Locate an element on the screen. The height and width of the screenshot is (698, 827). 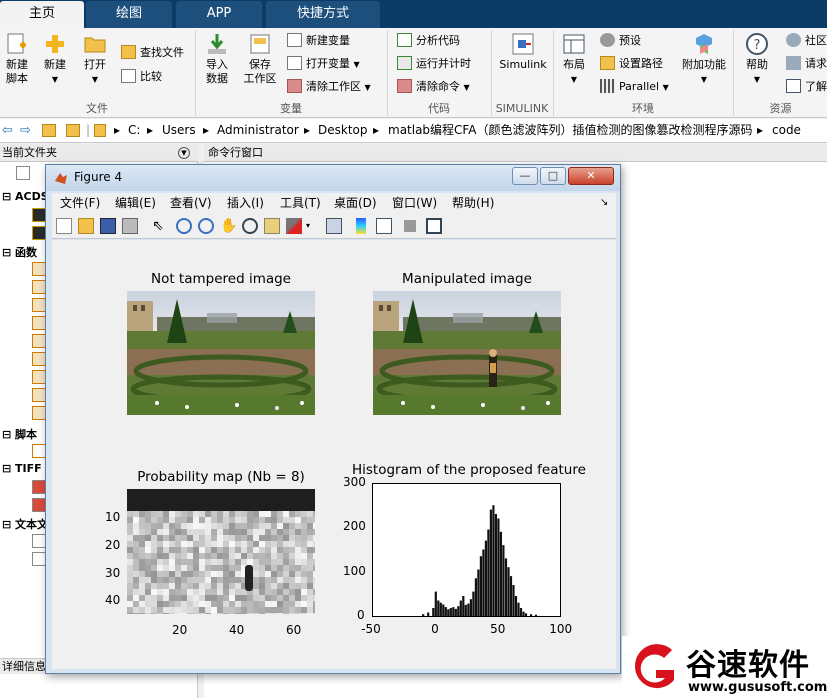
open-button: 打开 ▼ is located at coordinates (95, 59).